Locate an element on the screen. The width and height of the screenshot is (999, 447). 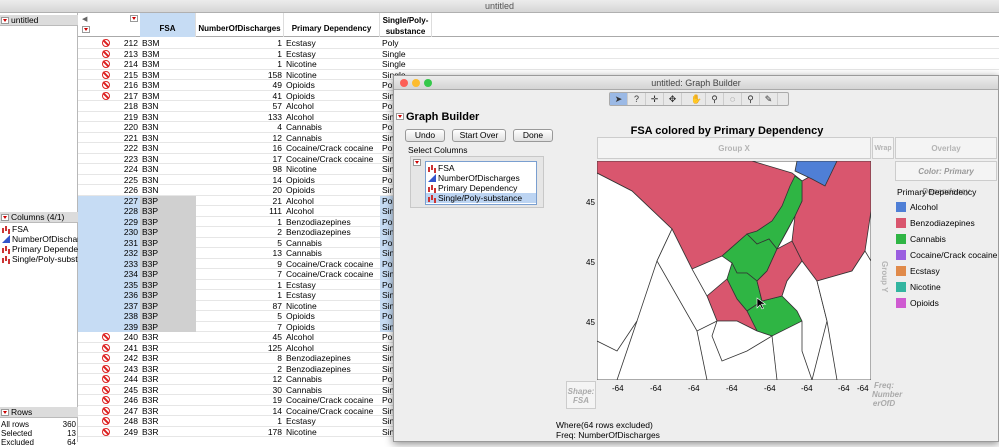
discharges-cell: 133 is located at coordinates (240, 117).